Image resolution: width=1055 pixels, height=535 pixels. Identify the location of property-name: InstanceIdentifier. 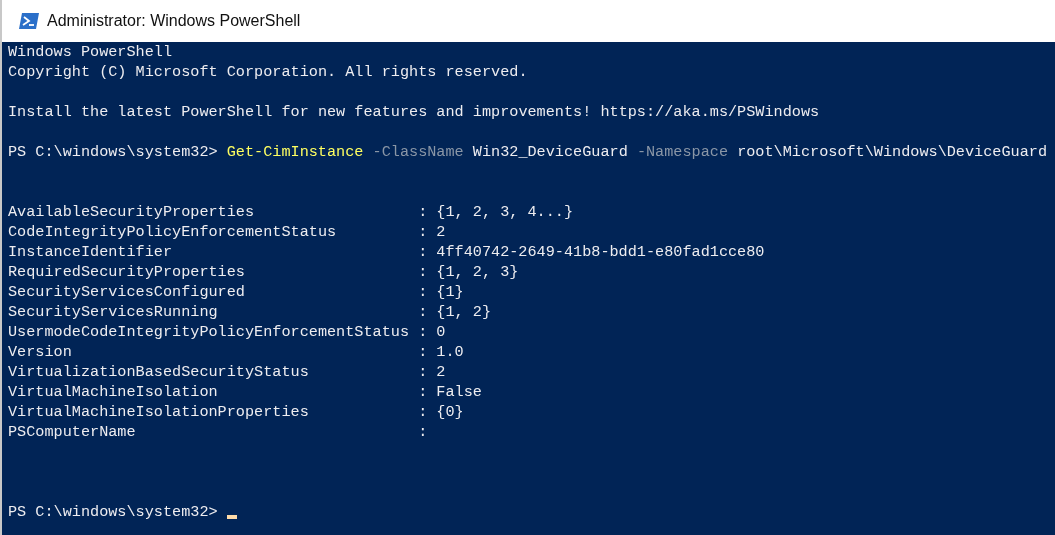
(91, 252).